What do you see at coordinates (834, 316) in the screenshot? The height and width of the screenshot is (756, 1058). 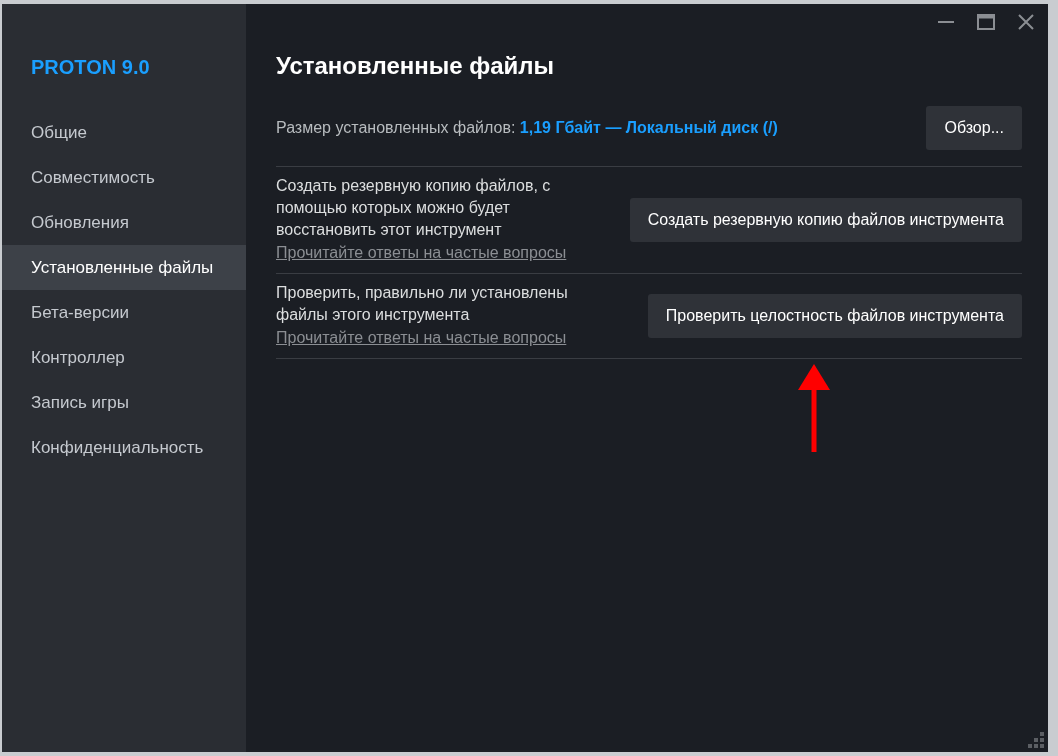 I see `action-button: Проверить целостность файлов инструмента` at bounding box center [834, 316].